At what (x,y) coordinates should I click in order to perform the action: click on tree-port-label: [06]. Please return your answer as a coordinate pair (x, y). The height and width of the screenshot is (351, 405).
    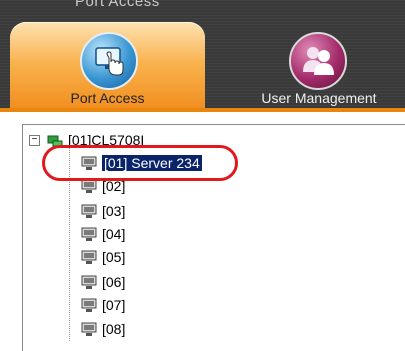
    Looking at the image, I should click on (114, 282).